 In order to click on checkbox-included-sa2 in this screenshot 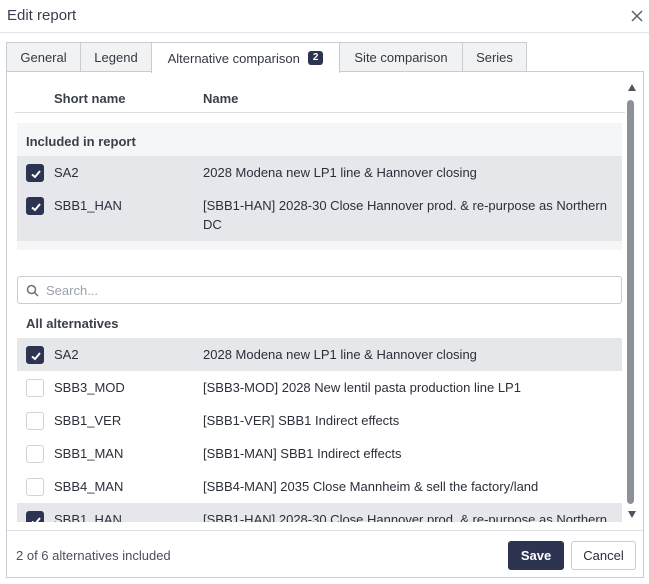, I will do `click(35, 173)`.